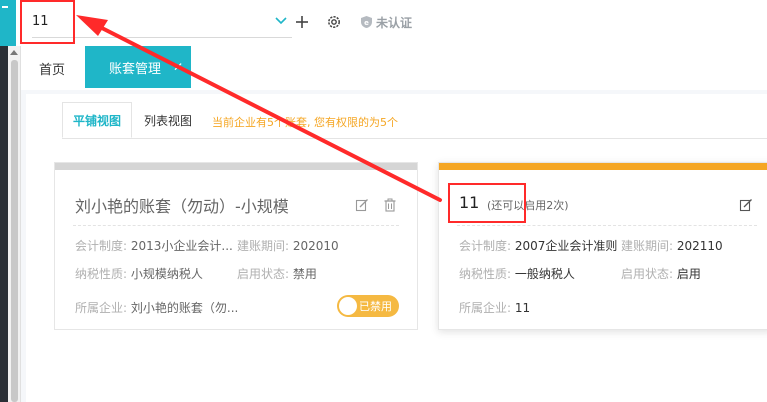 The height and width of the screenshot is (402, 767). I want to click on period-value: 202010, so click(315, 246).